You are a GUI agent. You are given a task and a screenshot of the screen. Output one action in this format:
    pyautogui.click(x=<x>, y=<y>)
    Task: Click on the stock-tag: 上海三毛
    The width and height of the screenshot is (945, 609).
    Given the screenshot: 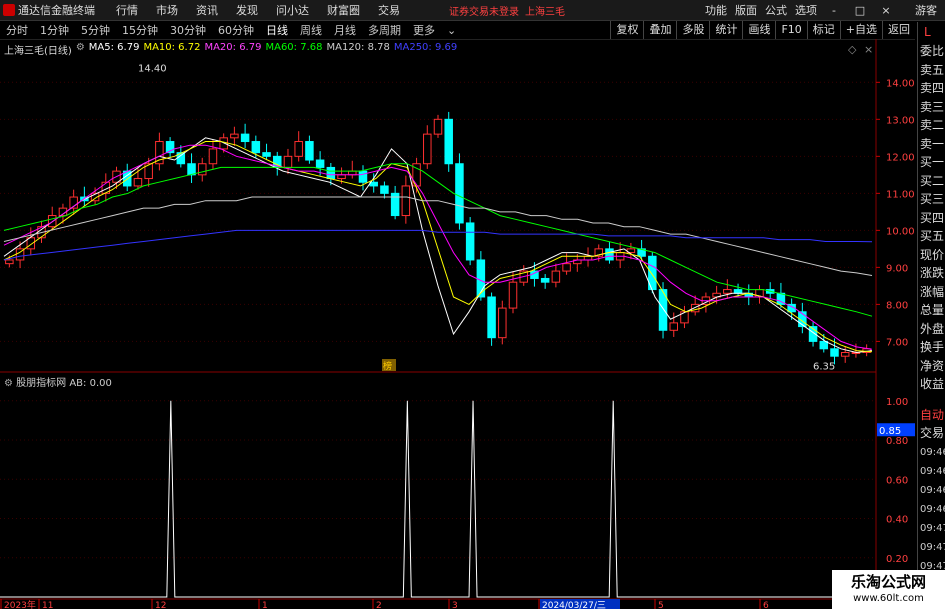 What is the action you would take?
    pyautogui.click(x=545, y=12)
    